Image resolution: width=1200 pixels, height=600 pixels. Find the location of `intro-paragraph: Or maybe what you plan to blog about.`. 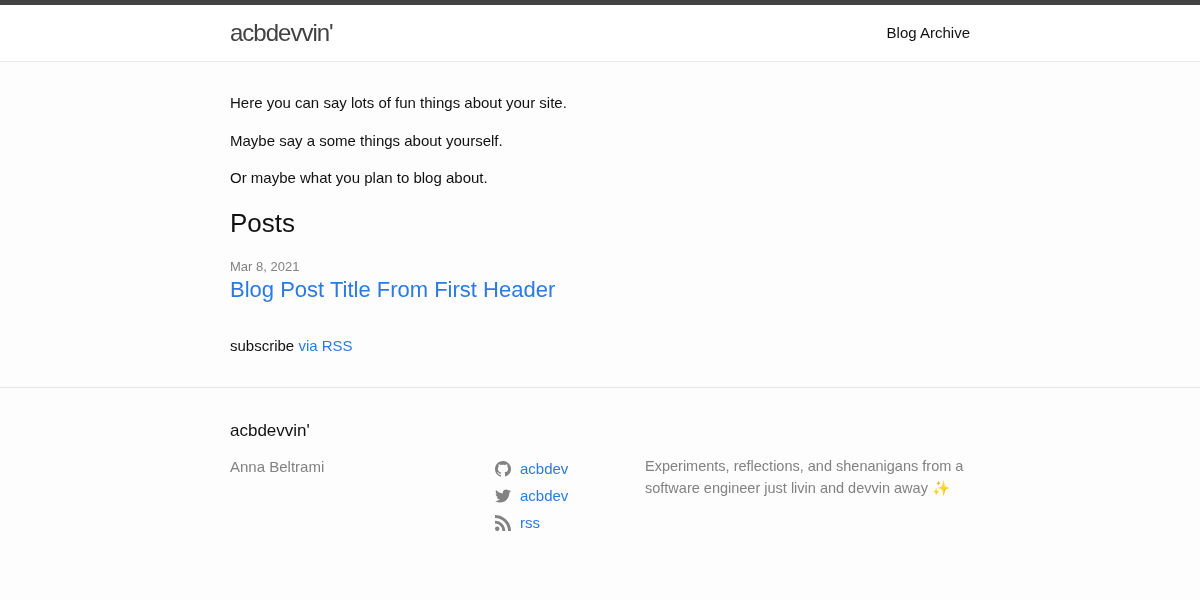

intro-paragraph: Or maybe what you plan to blog about. is located at coordinates (359, 178).